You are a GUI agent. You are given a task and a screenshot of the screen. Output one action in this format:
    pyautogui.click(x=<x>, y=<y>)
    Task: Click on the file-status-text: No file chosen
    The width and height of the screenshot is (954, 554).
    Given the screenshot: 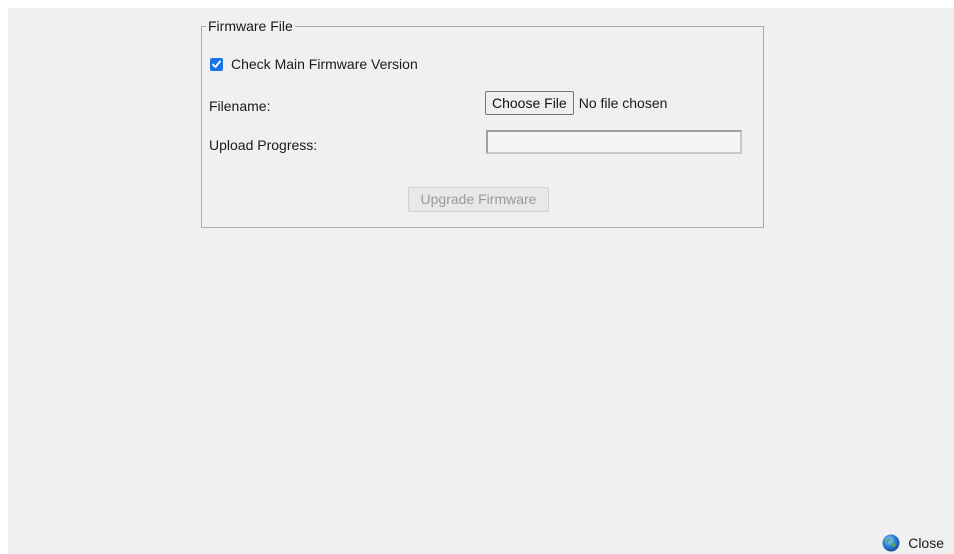 What is the action you would take?
    pyautogui.click(x=623, y=103)
    